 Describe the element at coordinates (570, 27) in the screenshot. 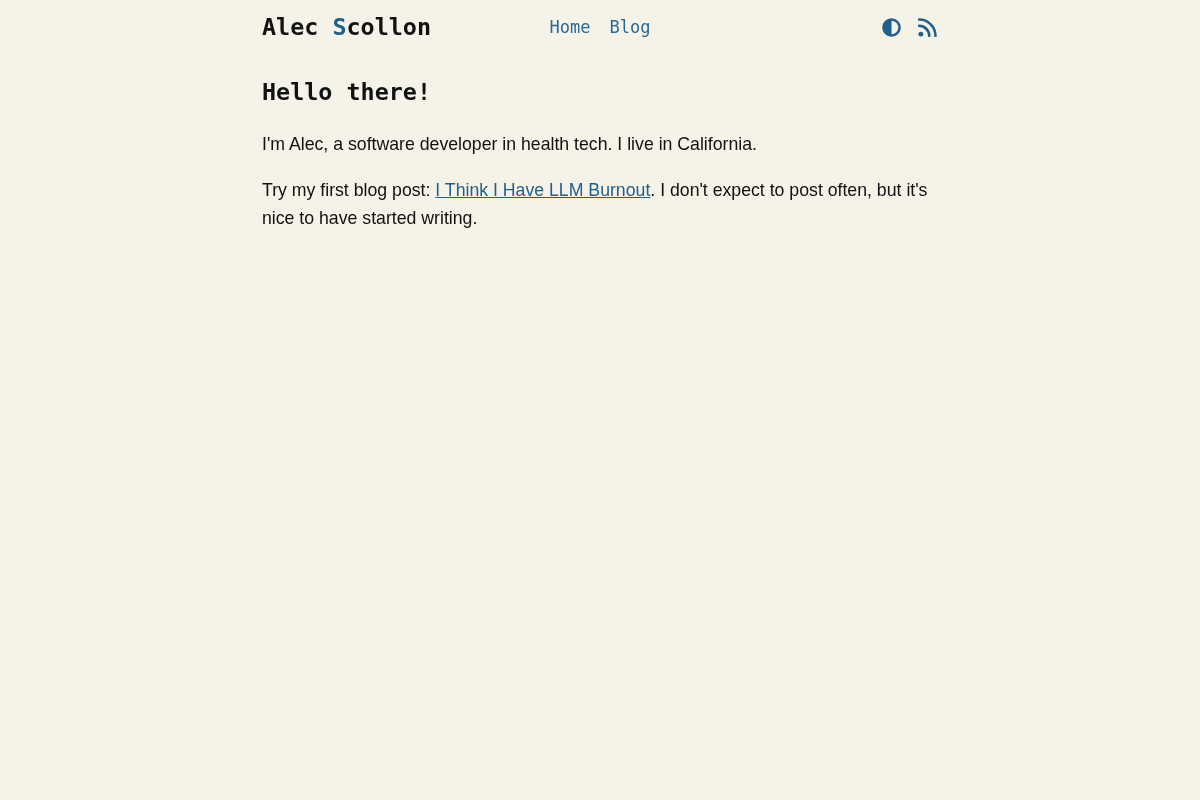

I see `nav-link: Home` at that location.